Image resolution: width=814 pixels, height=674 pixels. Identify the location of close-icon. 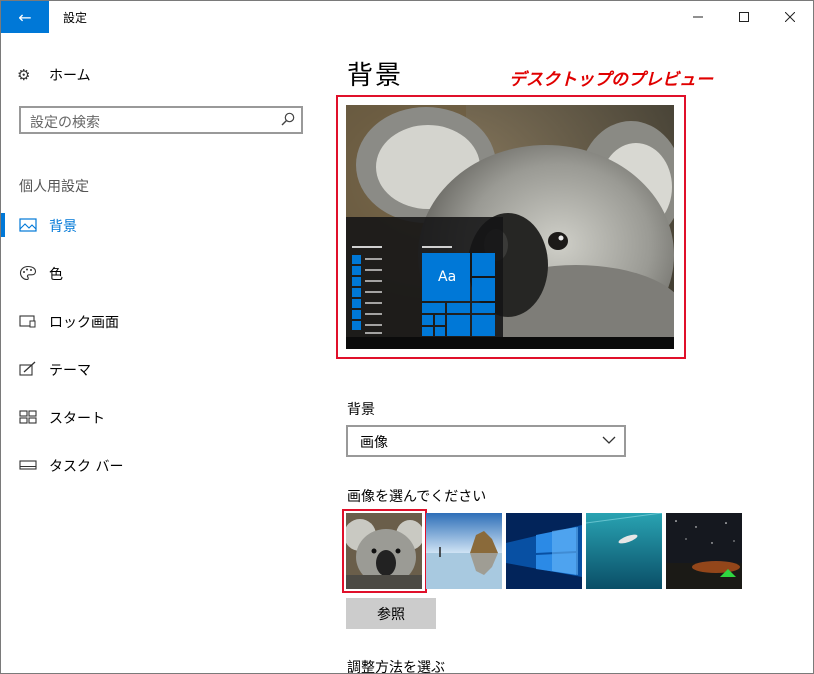
(790, 17).